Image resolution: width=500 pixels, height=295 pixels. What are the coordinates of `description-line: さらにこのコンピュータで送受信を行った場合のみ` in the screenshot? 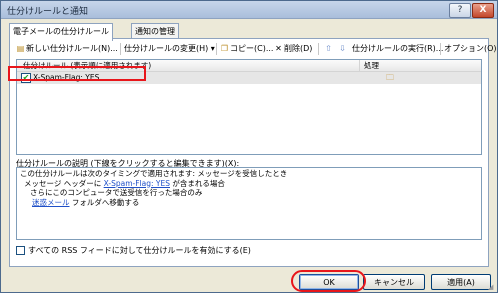 It's located at (116, 193).